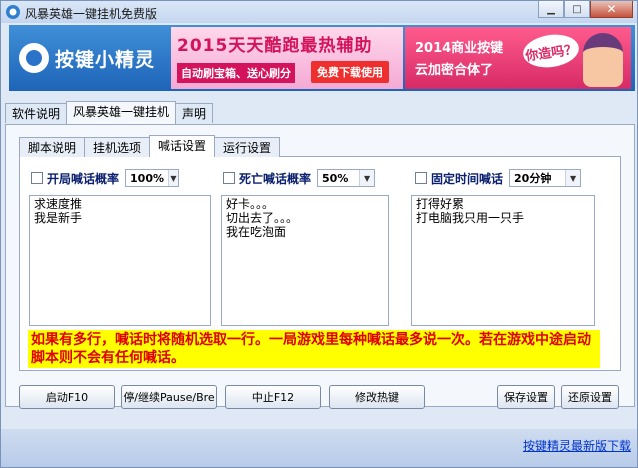 This screenshot has width=638, height=468. Describe the element at coordinates (247, 147) in the screenshot. I see `tab-run-settings: 运行设置` at that location.